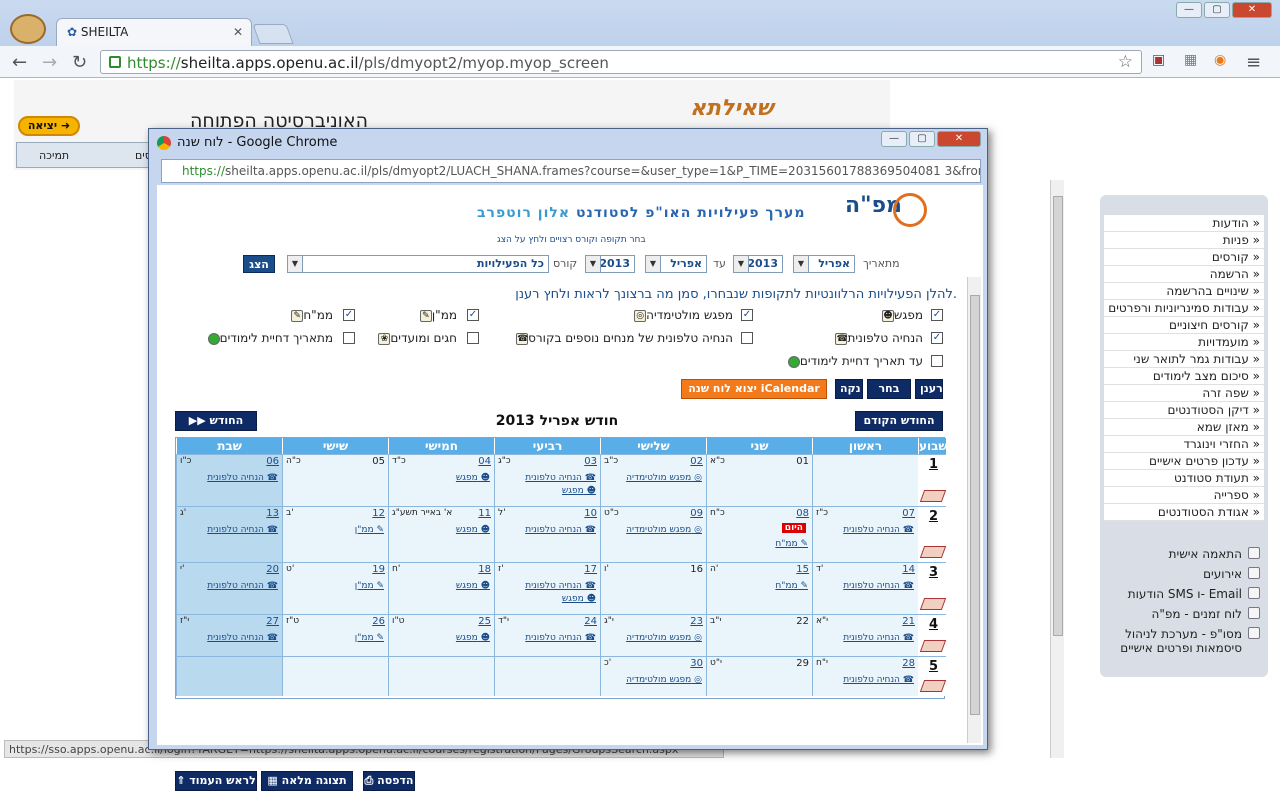  What do you see at coordinates (272, 461) in the screenshot?
I see `day-number: 06` at bounding box center [272, 461].